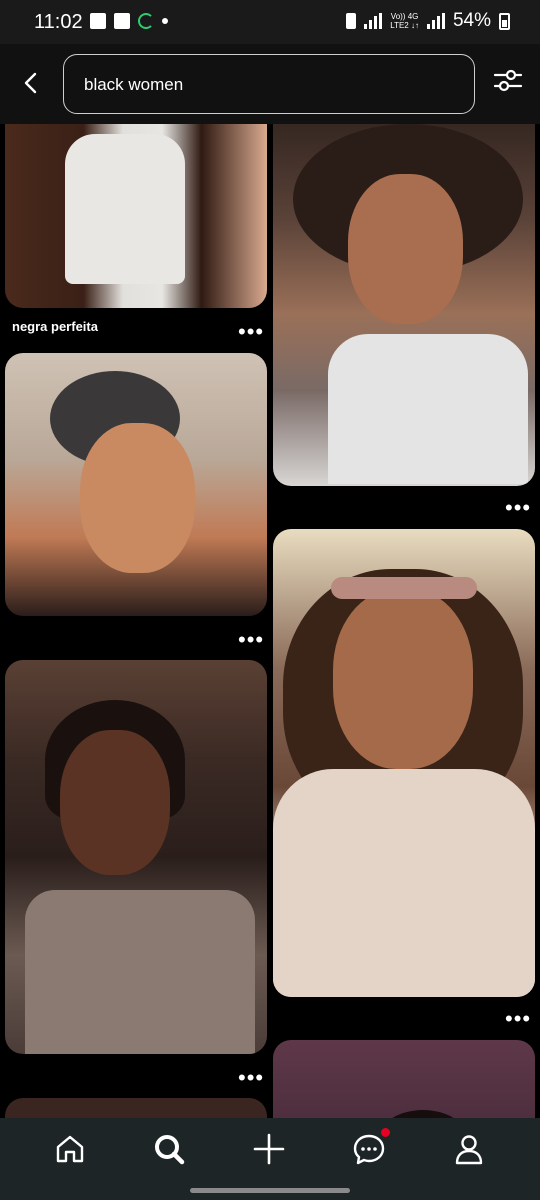 The width and height of the screenshot is (540, 1200). I want to click on messages-icon, so click(369, 1149).